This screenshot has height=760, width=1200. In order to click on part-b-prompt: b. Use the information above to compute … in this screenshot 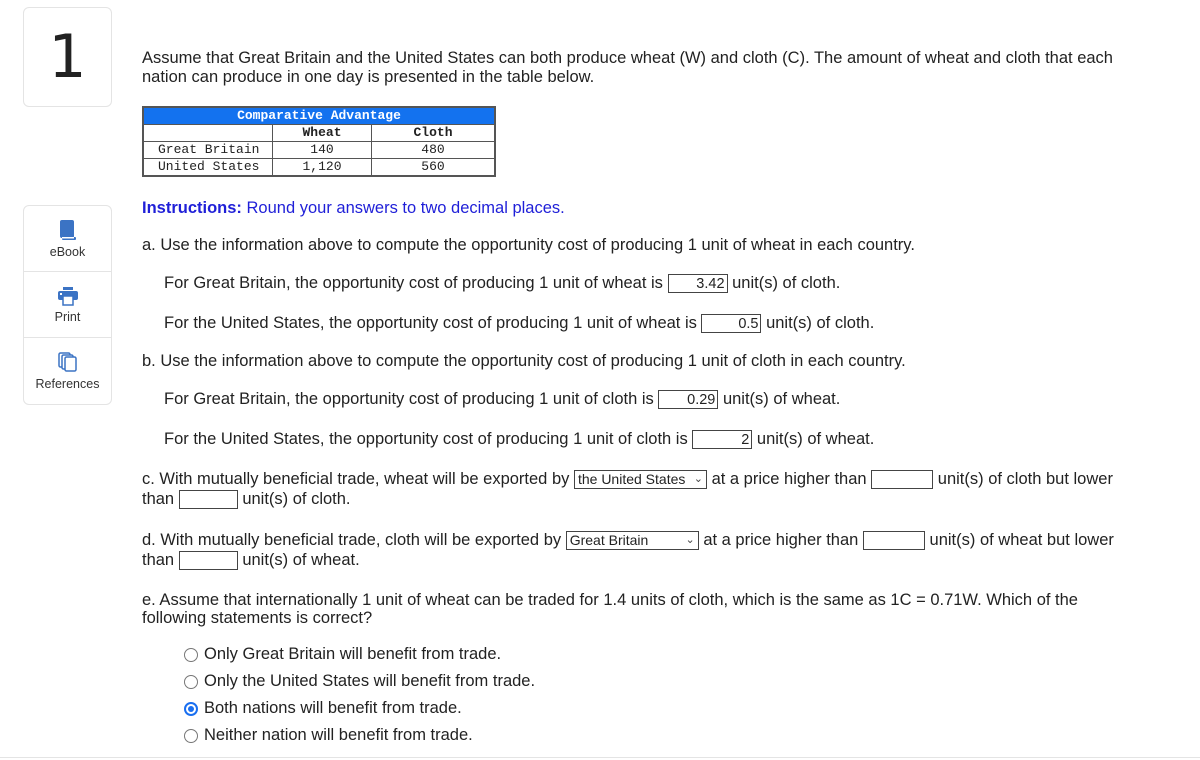, I will do `click(524, 361)`.